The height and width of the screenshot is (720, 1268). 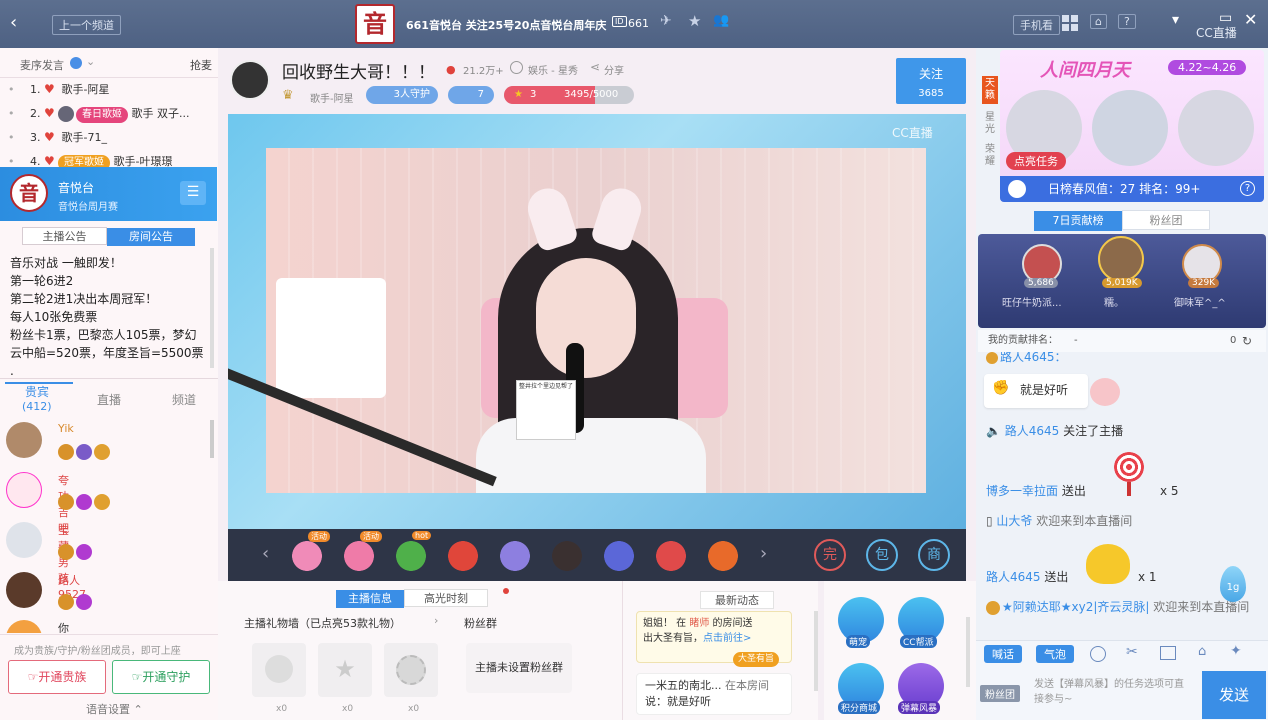 I want to click on gift-slot: ★, so click(x=345, y=670).